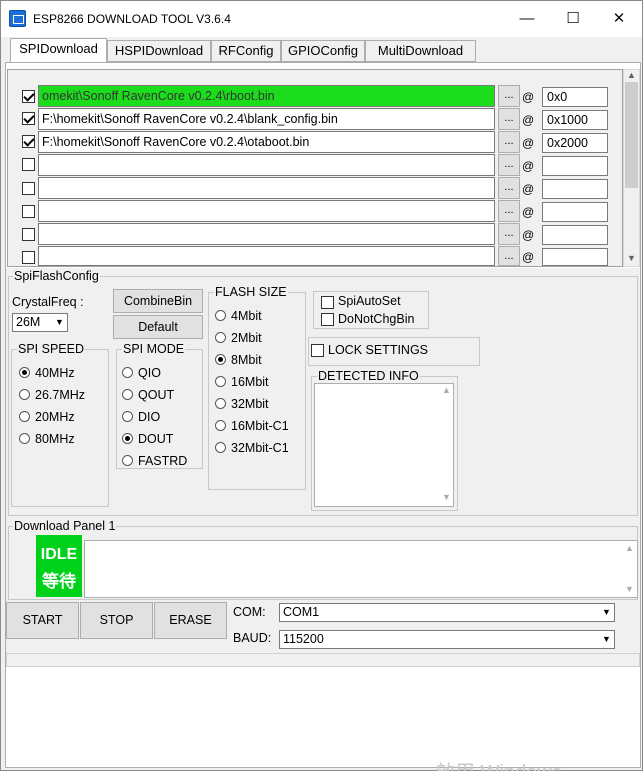 The width and height of the screenshot is (643, 771). What do you see at coordinates (420, 51) in the screenshot?
I see `tab-multidownload: MultiDownload` at bounding box center [420, 51].